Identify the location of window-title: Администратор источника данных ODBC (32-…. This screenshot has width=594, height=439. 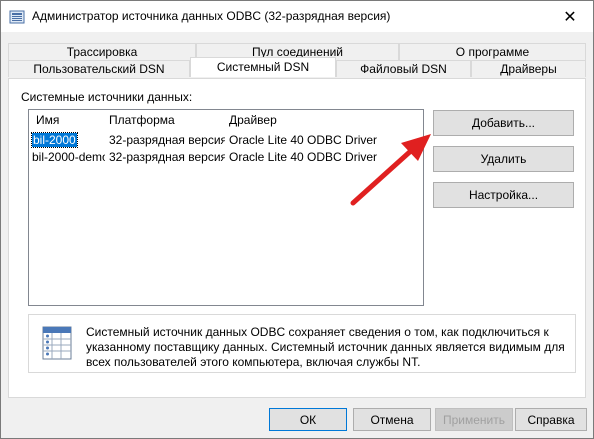
(211, 16).